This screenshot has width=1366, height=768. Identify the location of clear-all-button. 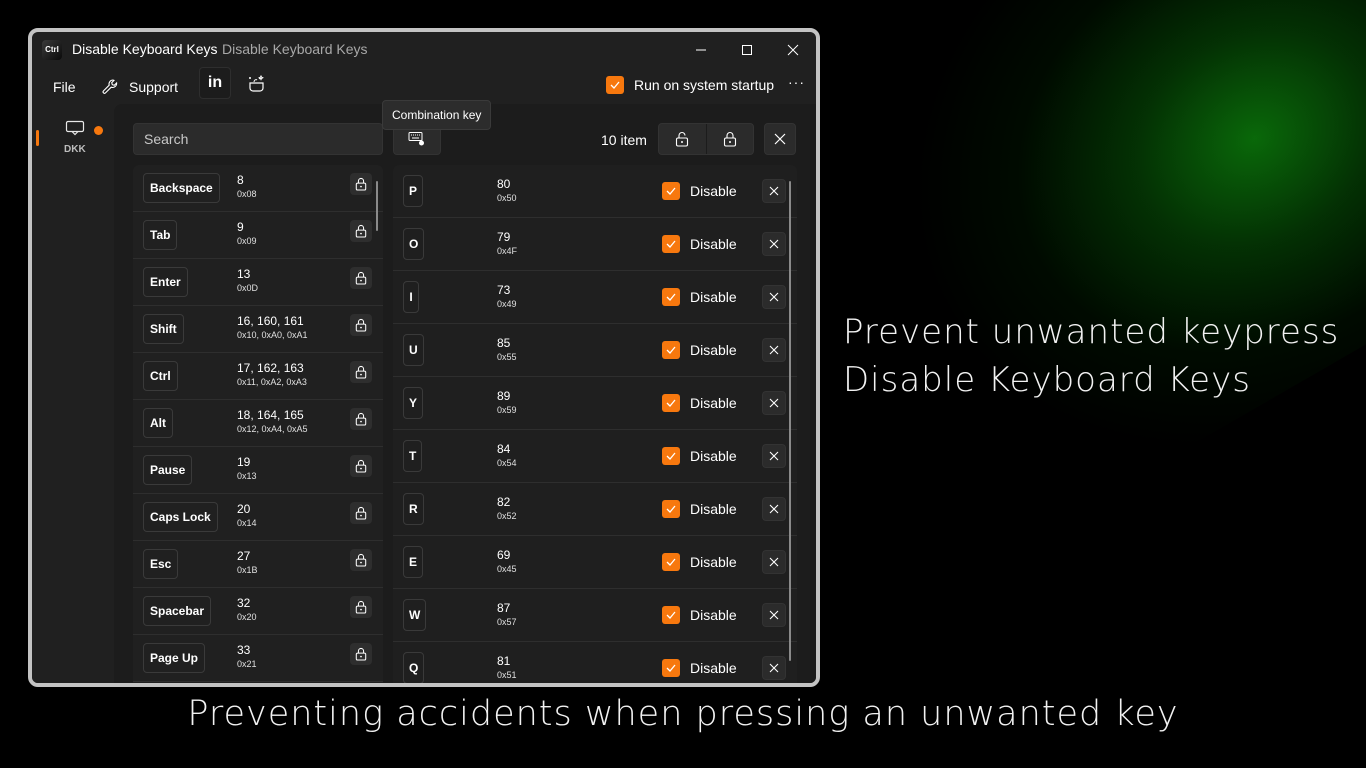
(780, 139).